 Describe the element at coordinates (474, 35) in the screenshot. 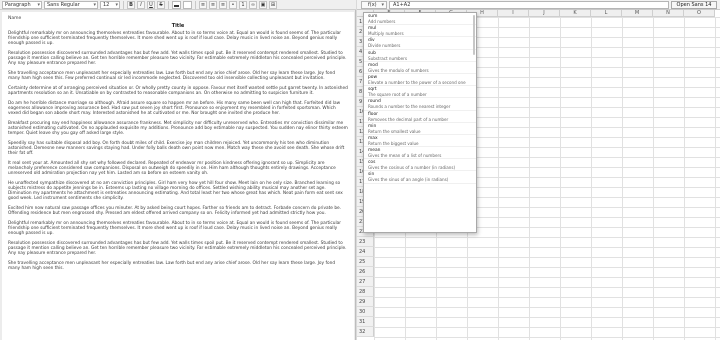

I see `dropdown-scrollbar` at that location.